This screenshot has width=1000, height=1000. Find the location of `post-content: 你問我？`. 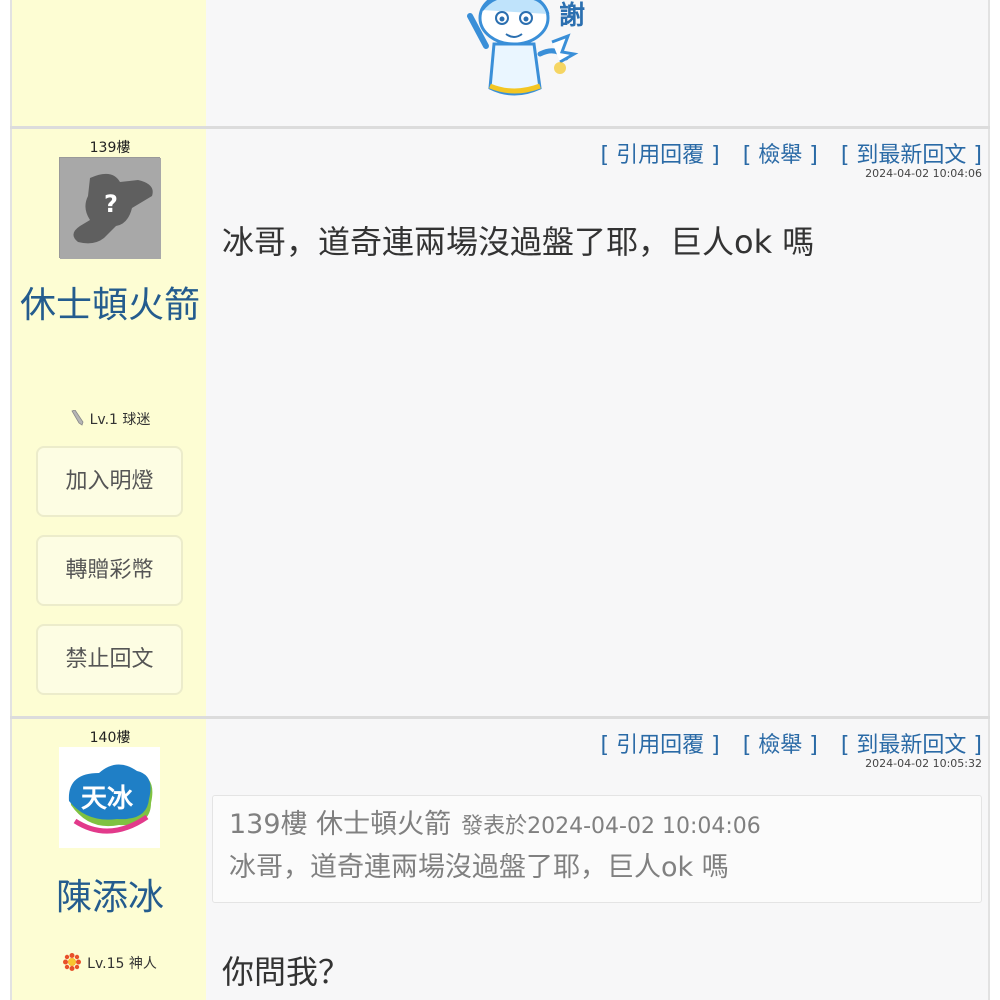

post-content: 你問我？ is located at coordinates (286, 972).